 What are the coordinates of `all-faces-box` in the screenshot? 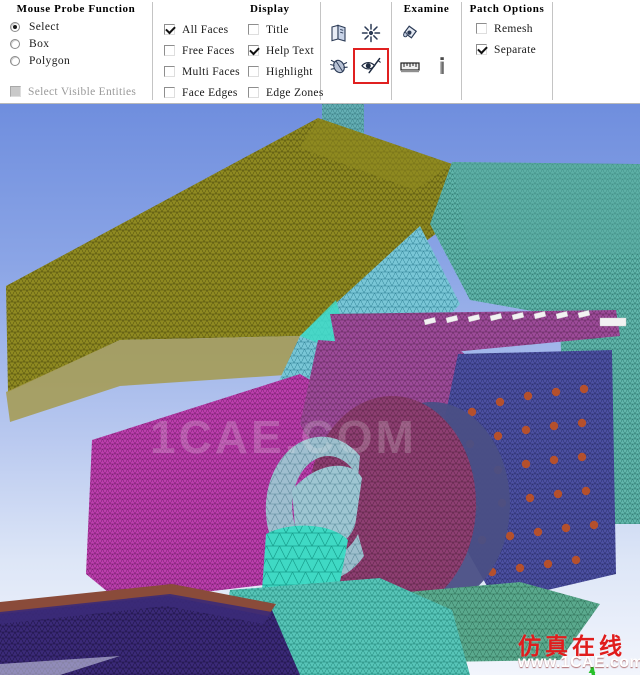 It's located at (169, 29).